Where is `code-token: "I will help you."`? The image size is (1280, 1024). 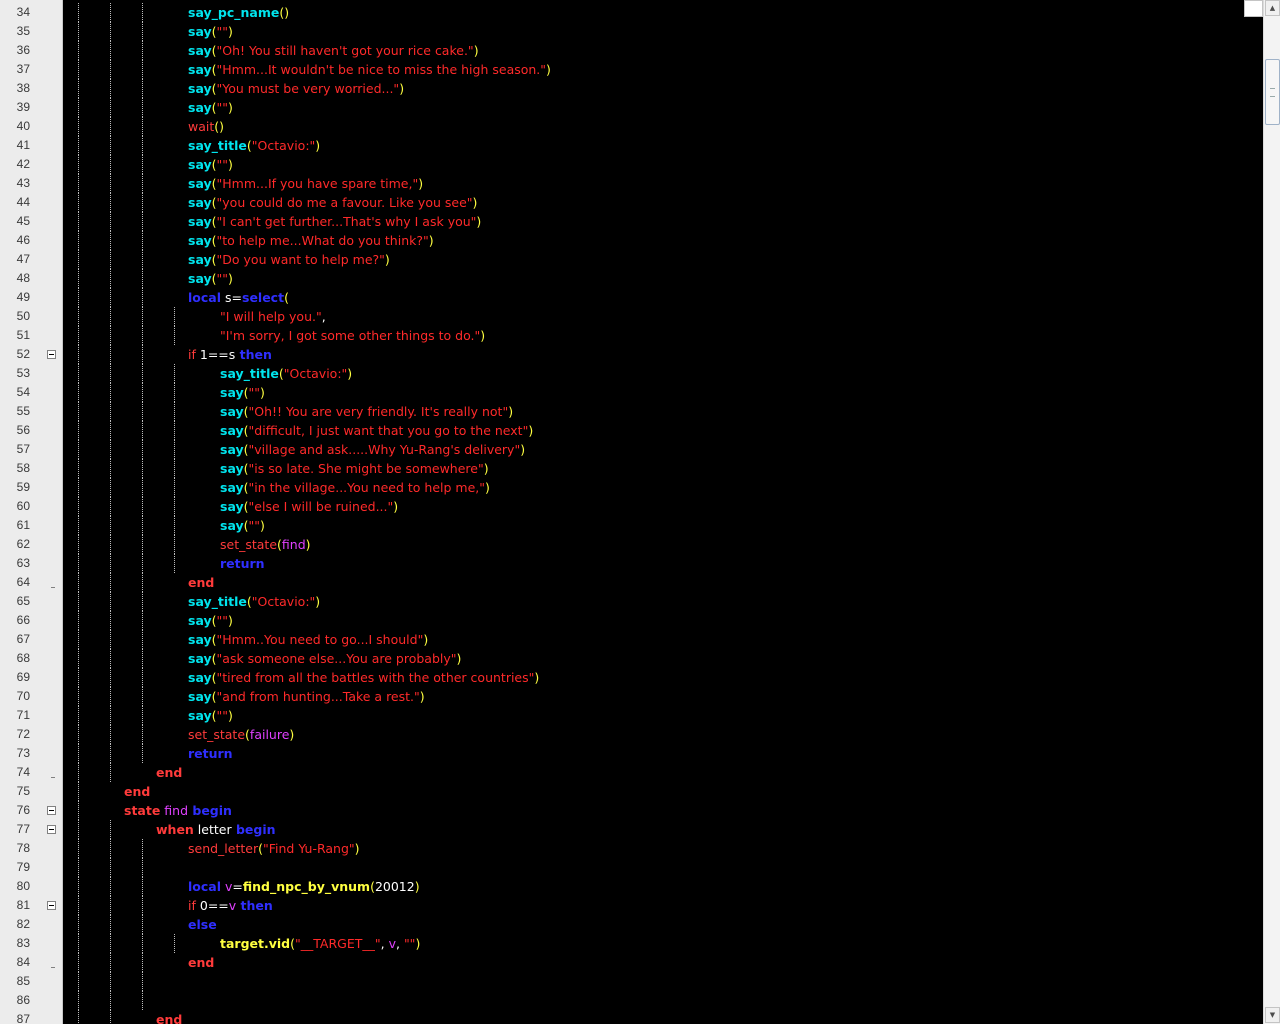
code-token: "I will help you." is located at coordinates (271, 316).